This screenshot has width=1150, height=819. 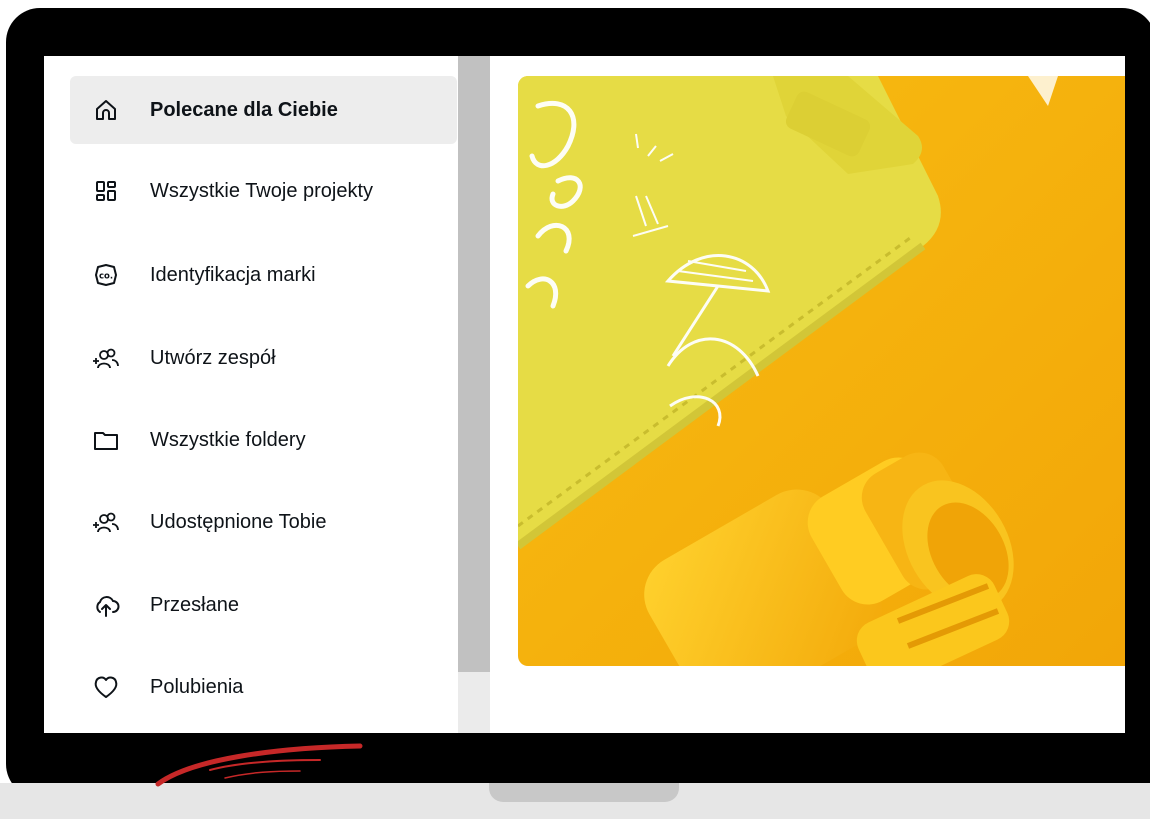 What do you see at coordinates (213, 357) in the screenshot?
I see `sidebar-item-label: Utwórz zespół` at bounding box center [213, 357].